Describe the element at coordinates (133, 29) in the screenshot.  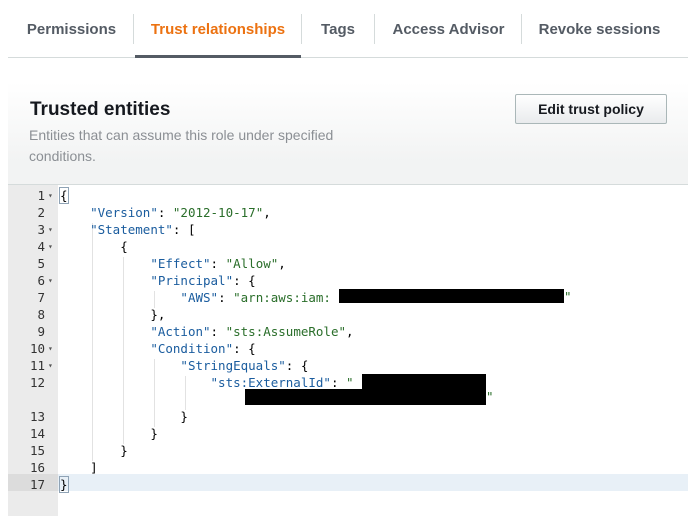
I see `tab-separator` at that location.